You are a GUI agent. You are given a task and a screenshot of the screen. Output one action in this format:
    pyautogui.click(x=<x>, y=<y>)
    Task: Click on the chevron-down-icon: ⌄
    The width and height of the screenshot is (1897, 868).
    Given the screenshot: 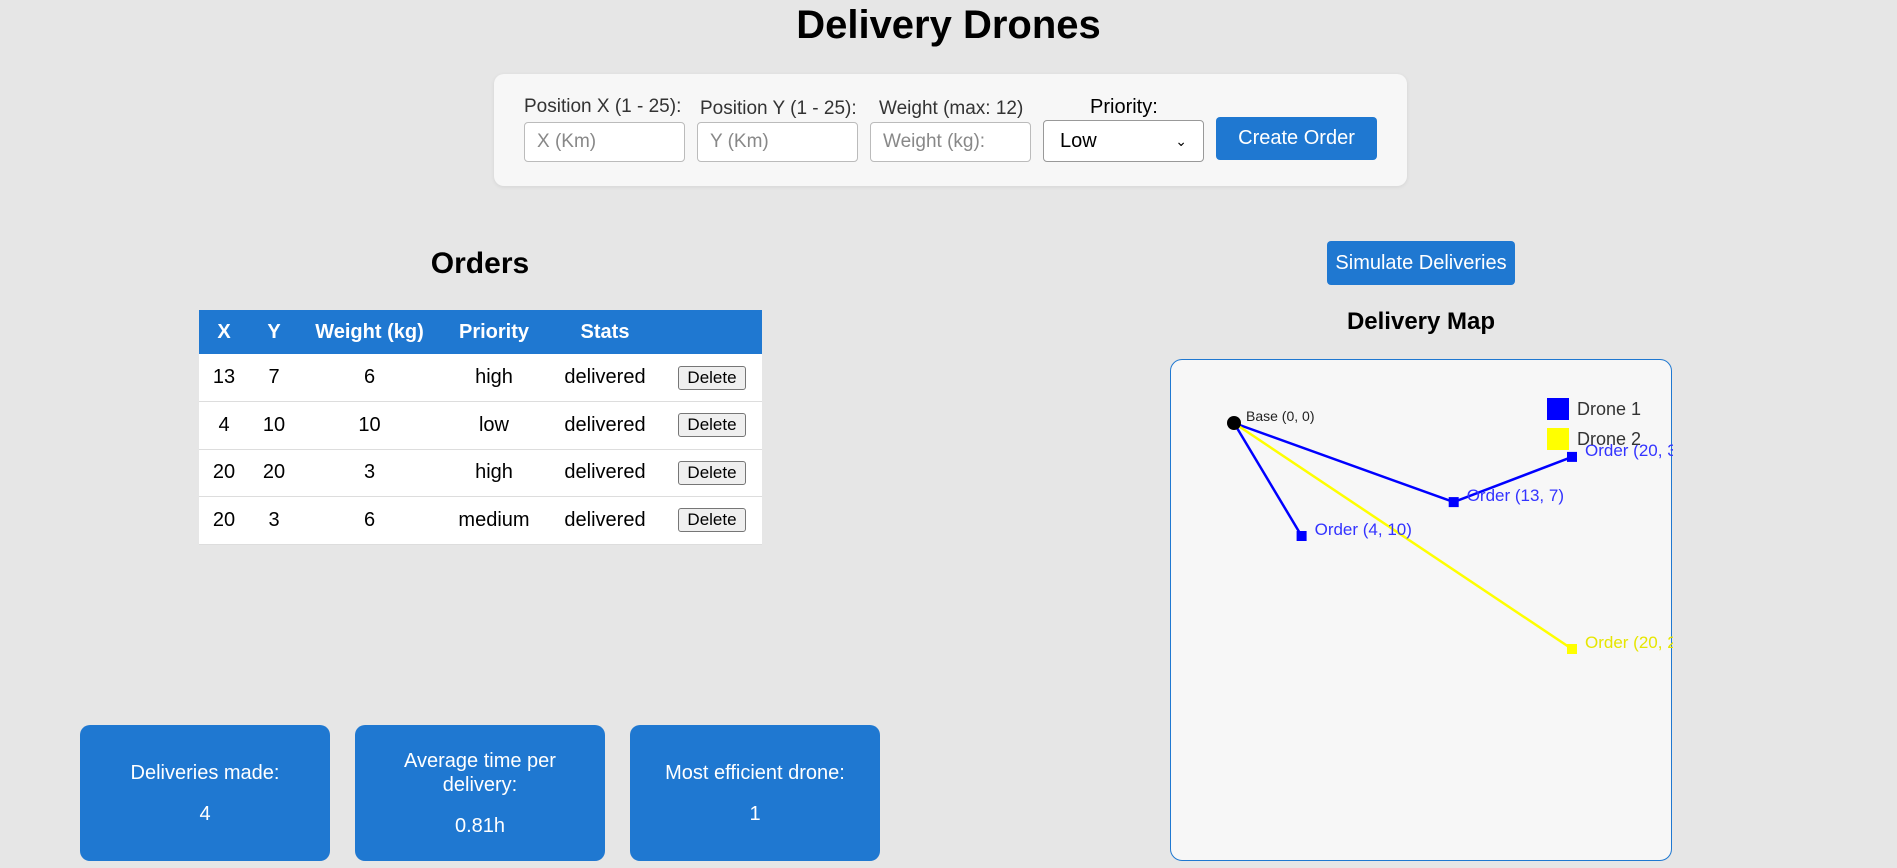 What is the action you would take?
    pyautogui.click(x=1181, y=140)
    